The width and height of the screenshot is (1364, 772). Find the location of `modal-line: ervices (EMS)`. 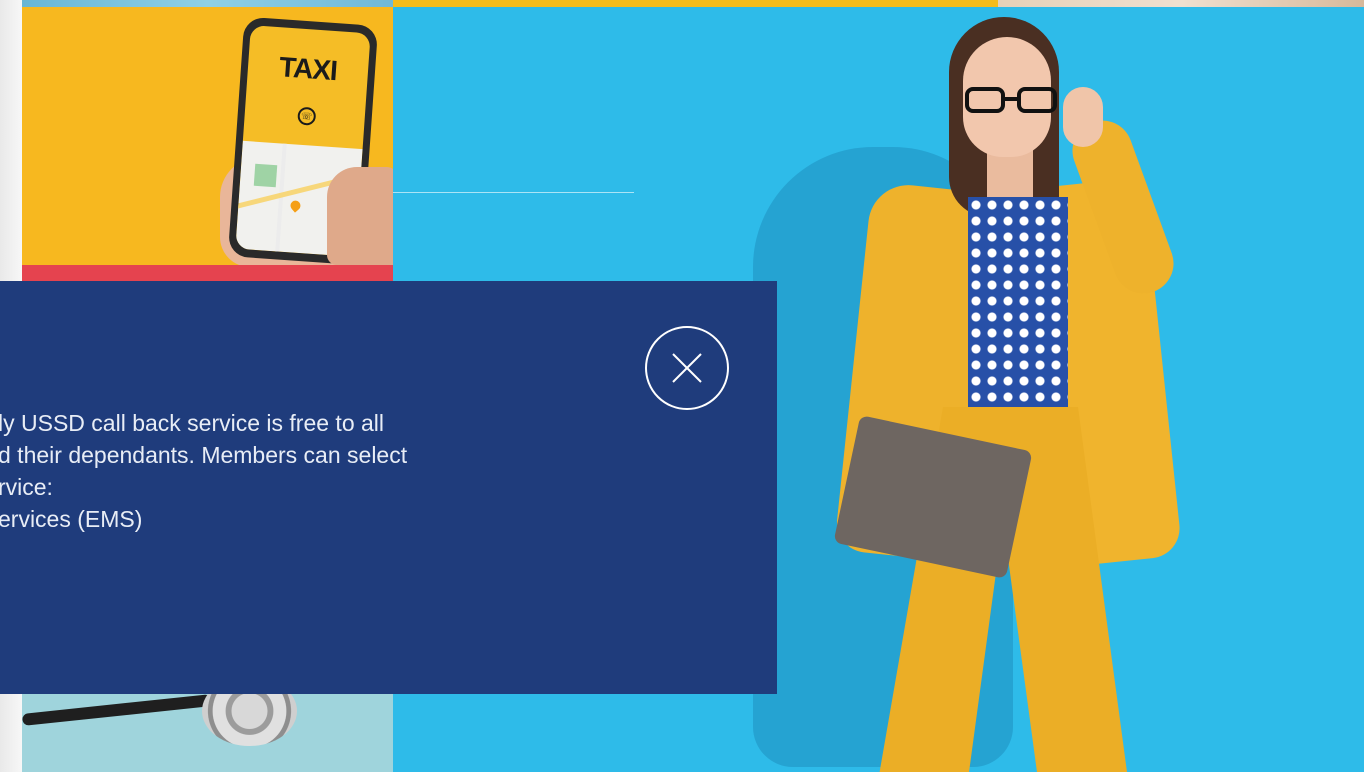

modal-line: ervices (EMS) is located at coordinates (71, 519).